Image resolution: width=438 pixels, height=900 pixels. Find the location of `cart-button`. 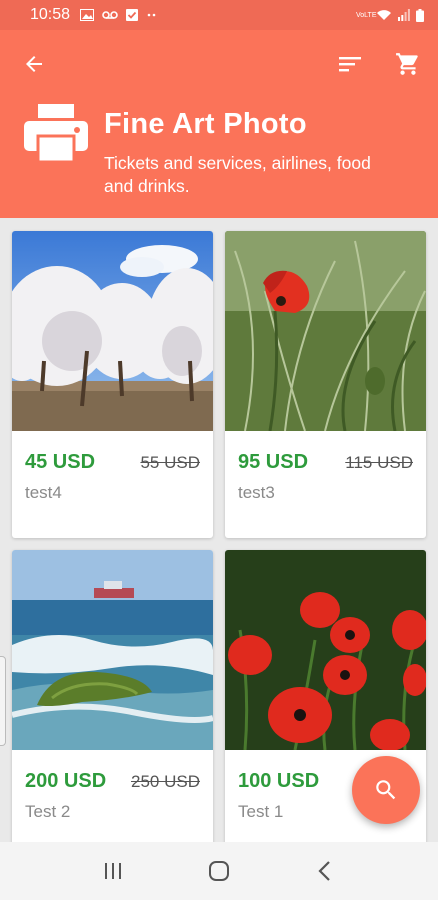

cart-button is located at coordinates (408, 64).